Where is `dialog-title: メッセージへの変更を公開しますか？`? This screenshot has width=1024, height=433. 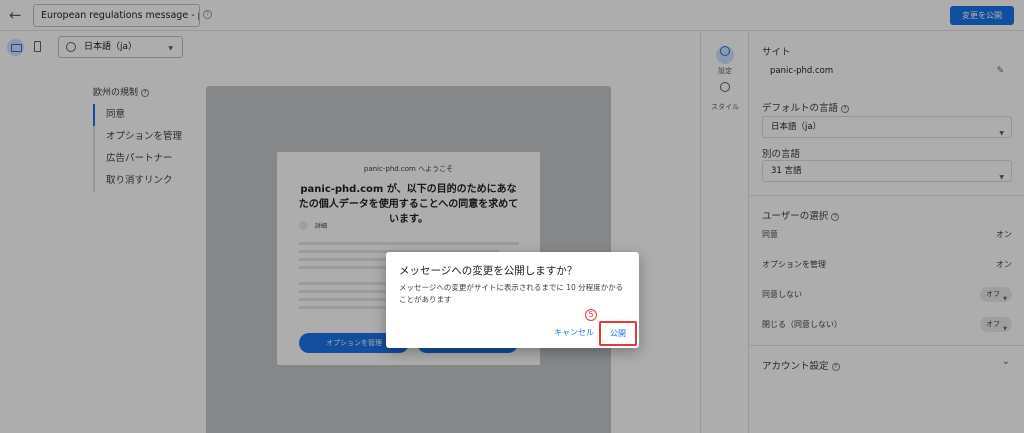 dialog-title: メッセージへの変更を公開しますか？ is located at coordinates (488, 271).